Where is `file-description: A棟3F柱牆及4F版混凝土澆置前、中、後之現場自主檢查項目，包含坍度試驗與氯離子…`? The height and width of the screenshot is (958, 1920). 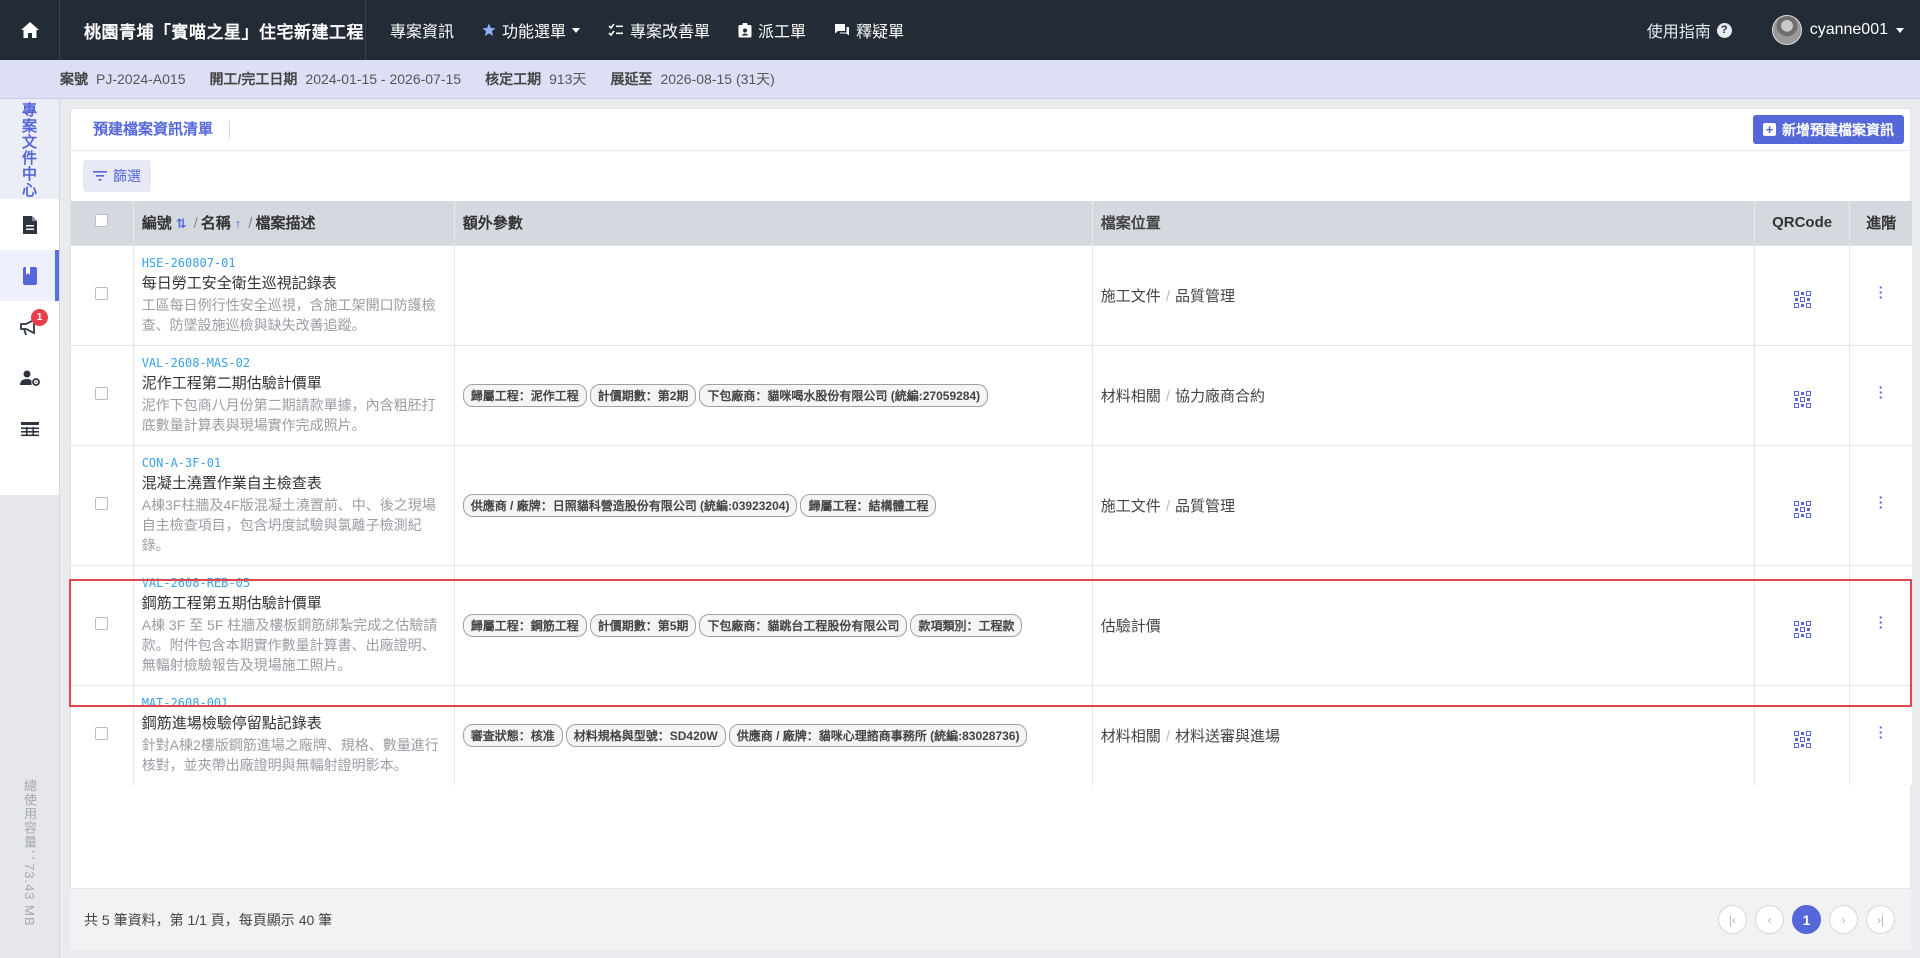 file-description: A棟3F柱牆及4F版混凝土澆置前、中、後之現場自主檢查項目，包含坍度試驗與氯離子… is located at coordinates (288, 524).